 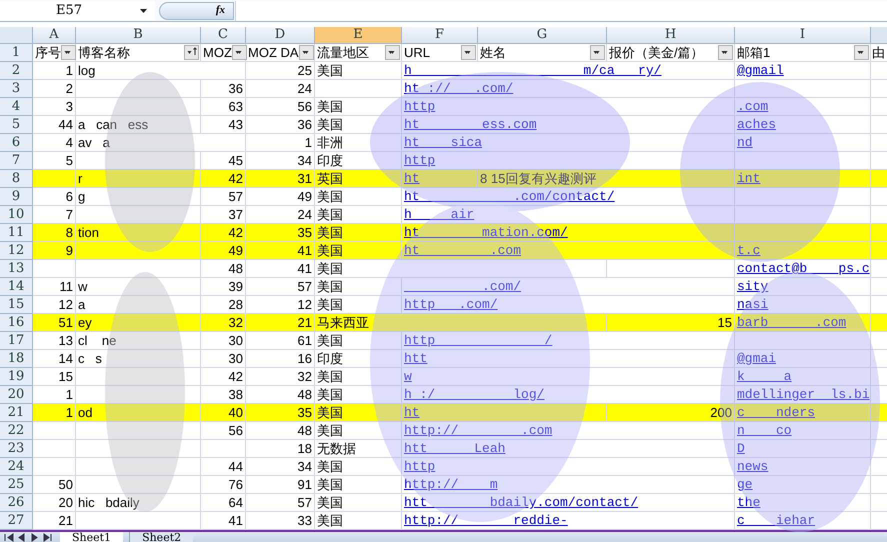 I want to click on hyperlink: nd, so click(x=745, y=142).